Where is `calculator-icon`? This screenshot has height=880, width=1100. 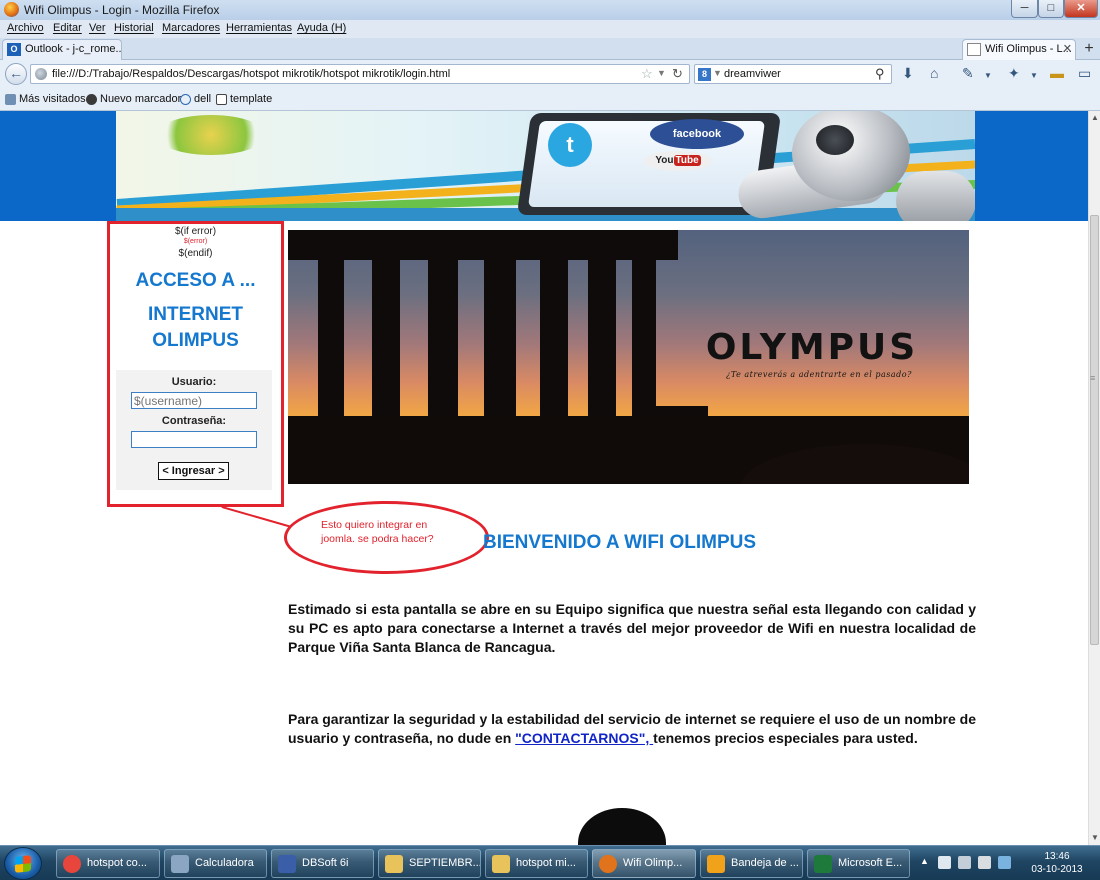
calculator-icon is located at coordinates (180, 864).